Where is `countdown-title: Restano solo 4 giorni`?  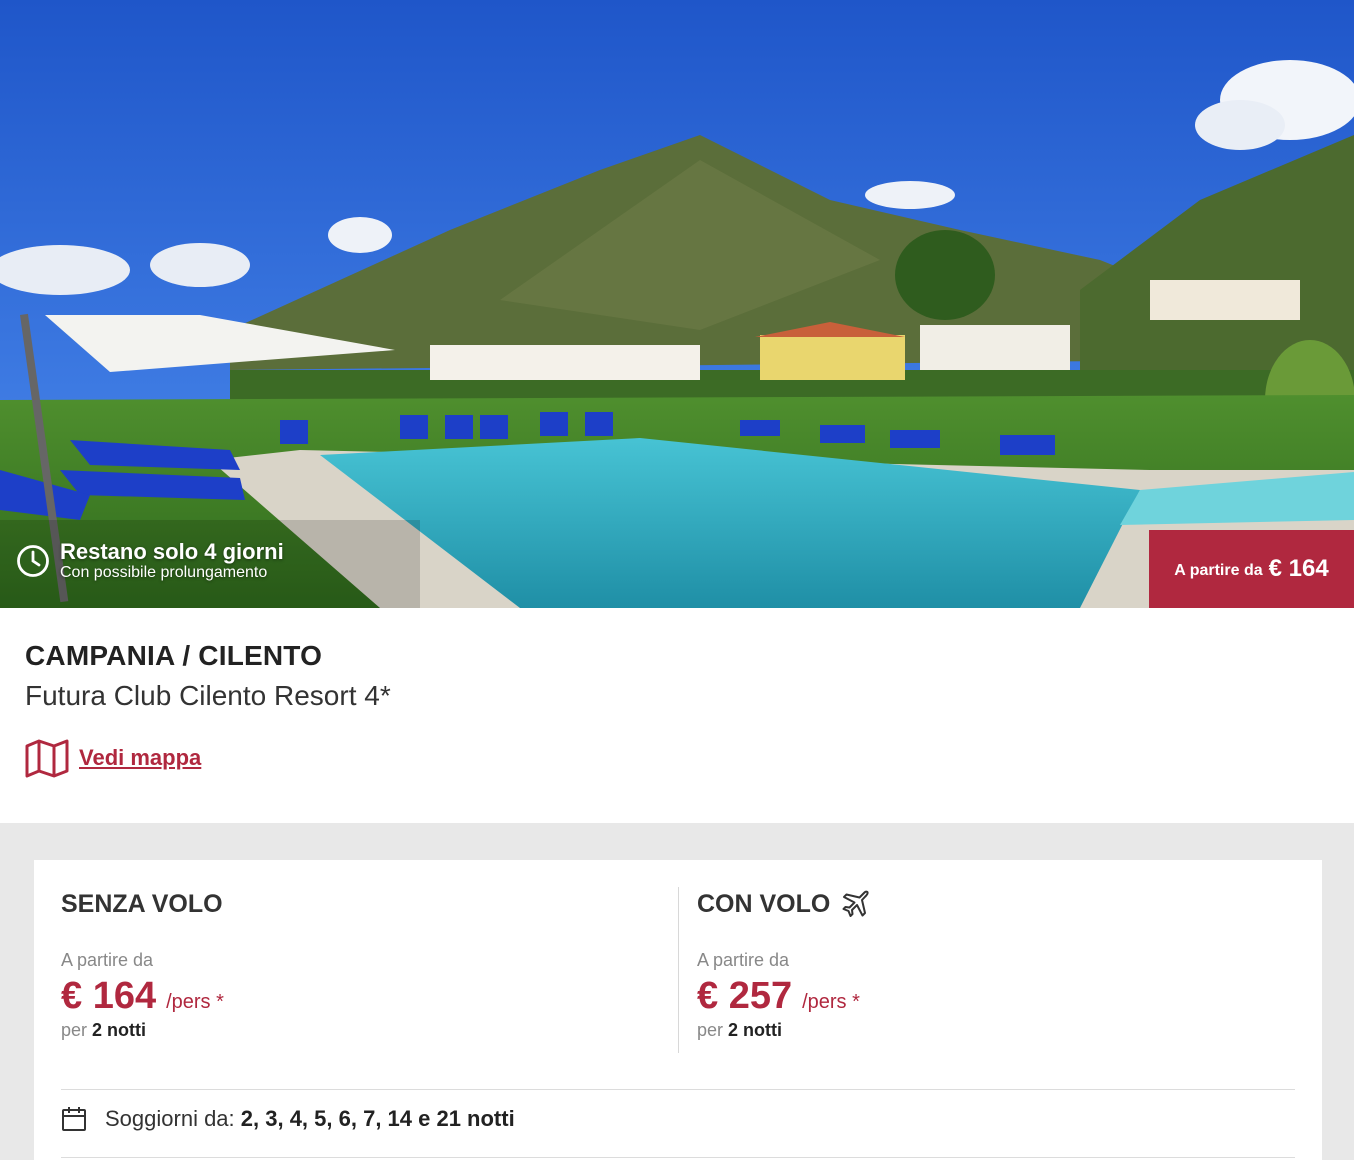 countdown-title: Restano solo 4 giorni is located at coordinates (172, 551).